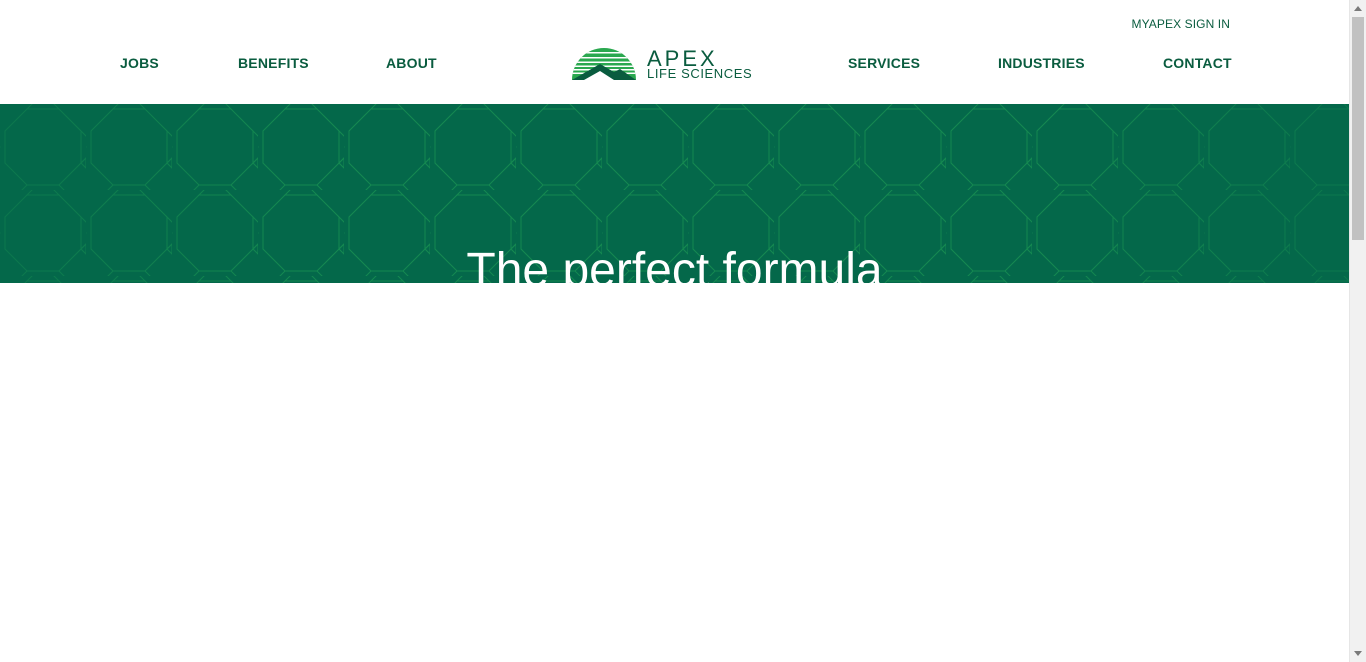 The height and width of the screenshot is (662, 1366). What do you see at coordinates (604, 64) in the screenshot?
I see `apex-logo-icon` at bounding box center [604, 64].